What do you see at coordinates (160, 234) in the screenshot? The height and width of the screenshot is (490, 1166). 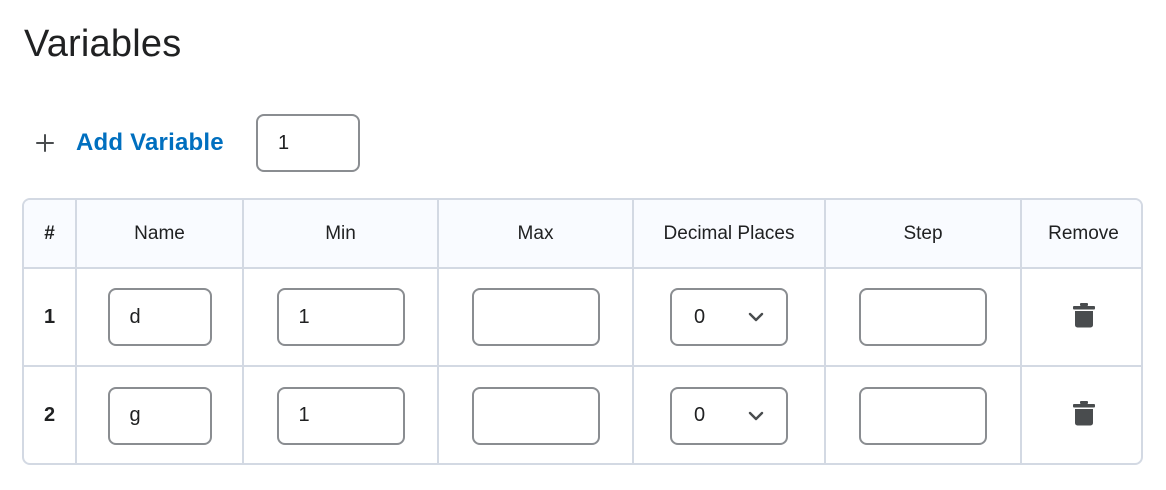 I see `column-header-name: Name` at bounding box center [160, 234].